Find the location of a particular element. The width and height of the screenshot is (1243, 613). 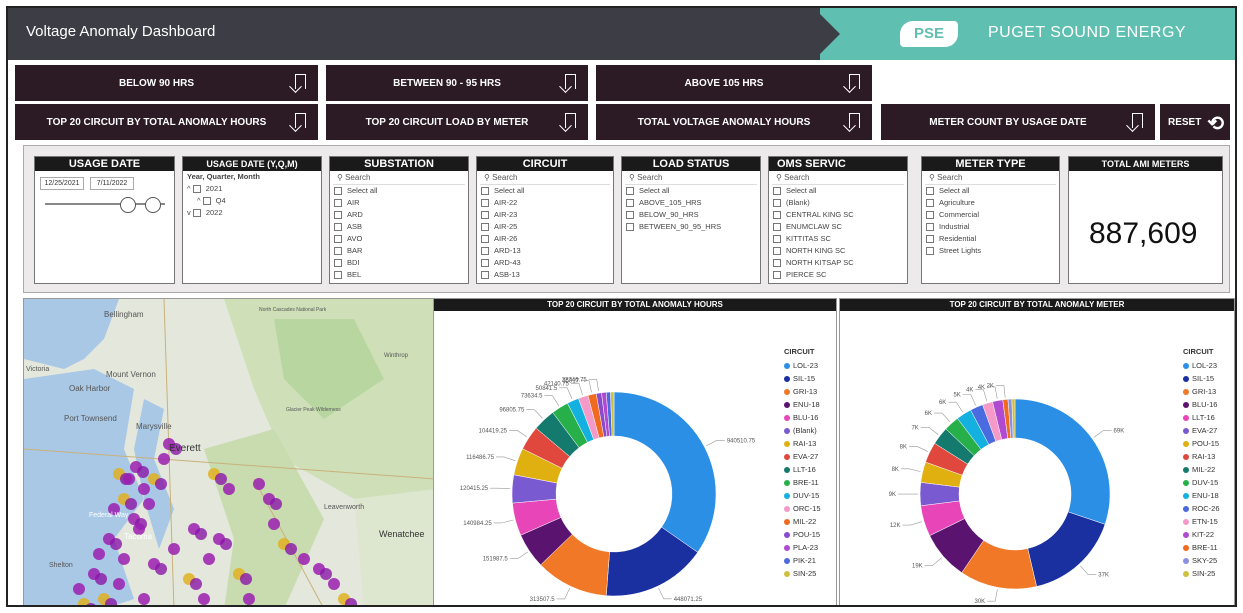

list-item: ARD-13 is located at coordinates (545, 251).